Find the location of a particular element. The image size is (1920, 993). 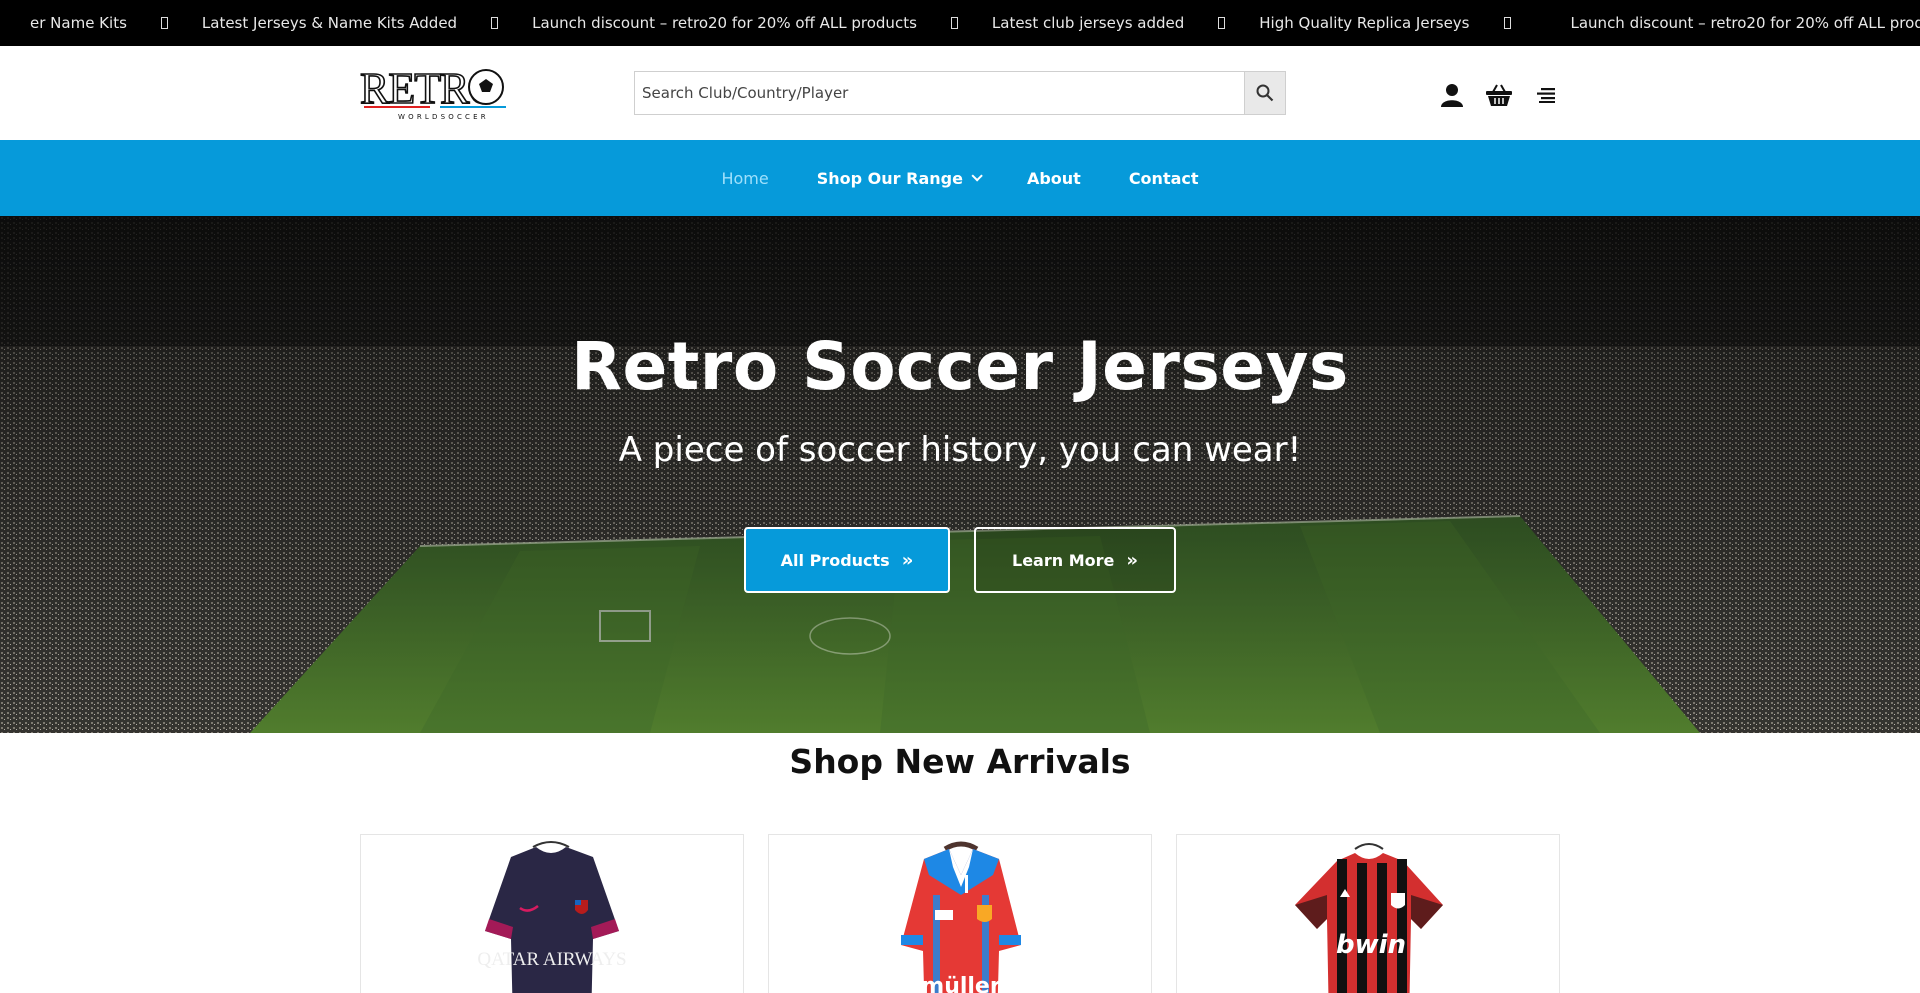

ticker-item: Latest club jerseys added is located at coordinates (1125, 23).